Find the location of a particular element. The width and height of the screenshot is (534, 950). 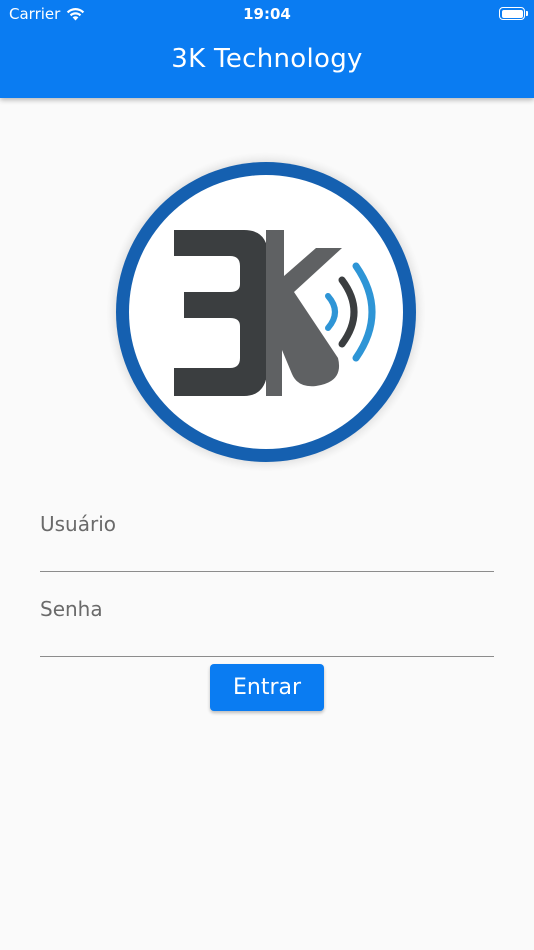

app-bar: Carrier 19:04 3K Technology is located at coordinates (267, 49).